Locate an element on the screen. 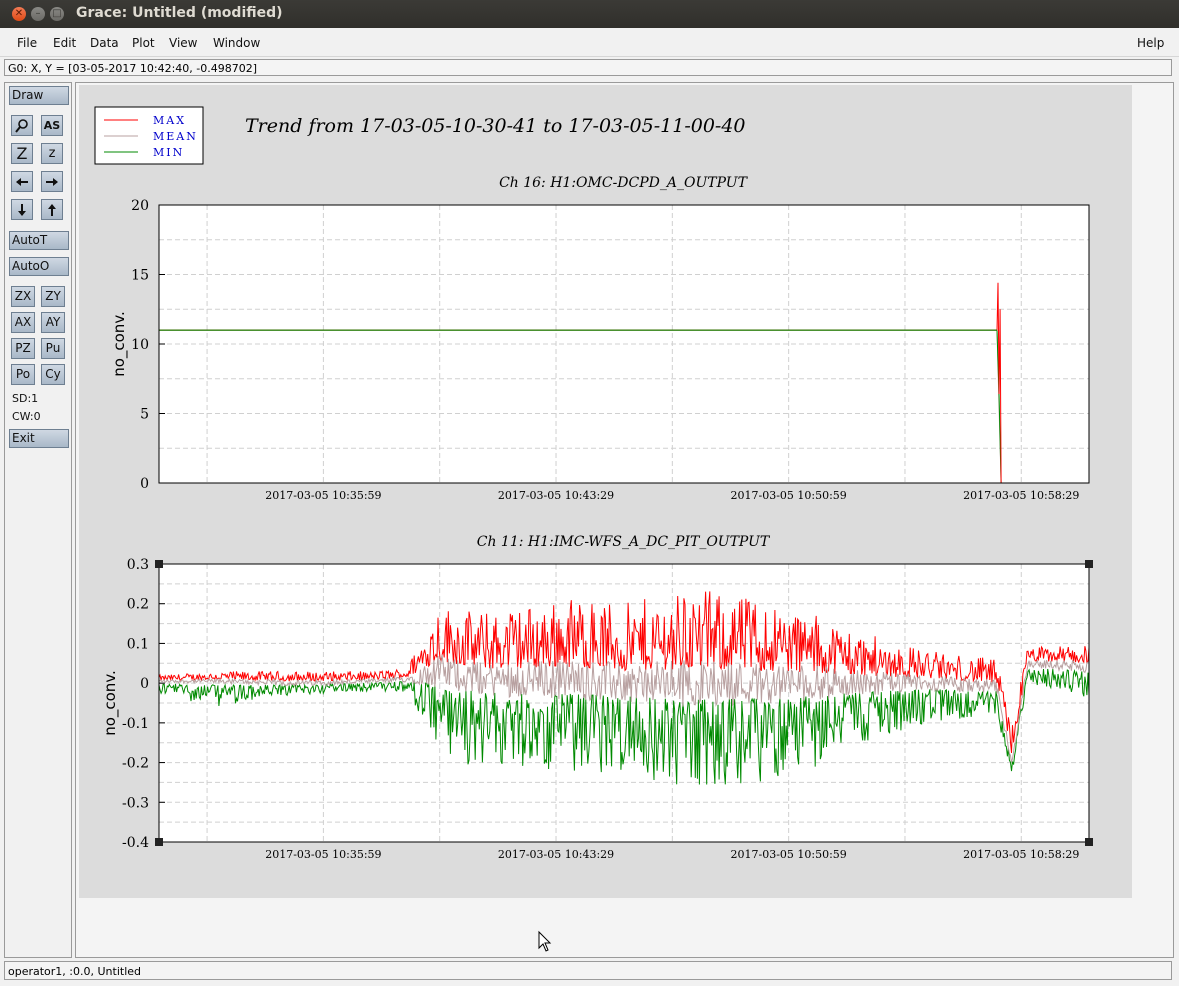 The image size is (1179, 986). y-tick-label: 0.1 is located at coordinates (138, 644).